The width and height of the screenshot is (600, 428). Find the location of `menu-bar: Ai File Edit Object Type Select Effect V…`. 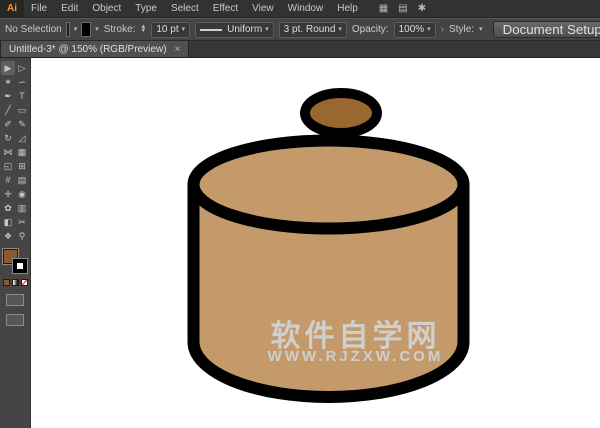

menu-bar: Ai File Edit Object Type Select Effect V… is located at coordinates (300, 9).